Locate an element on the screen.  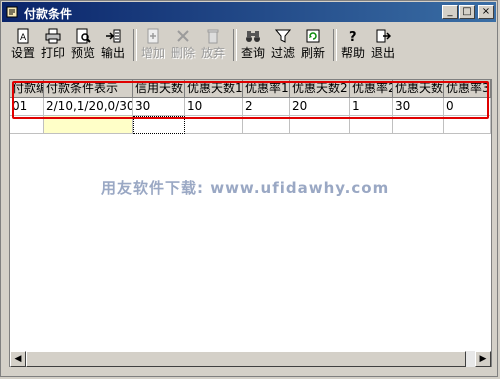
scroll-right-button: ▶ is located at coordinates (483, 359).